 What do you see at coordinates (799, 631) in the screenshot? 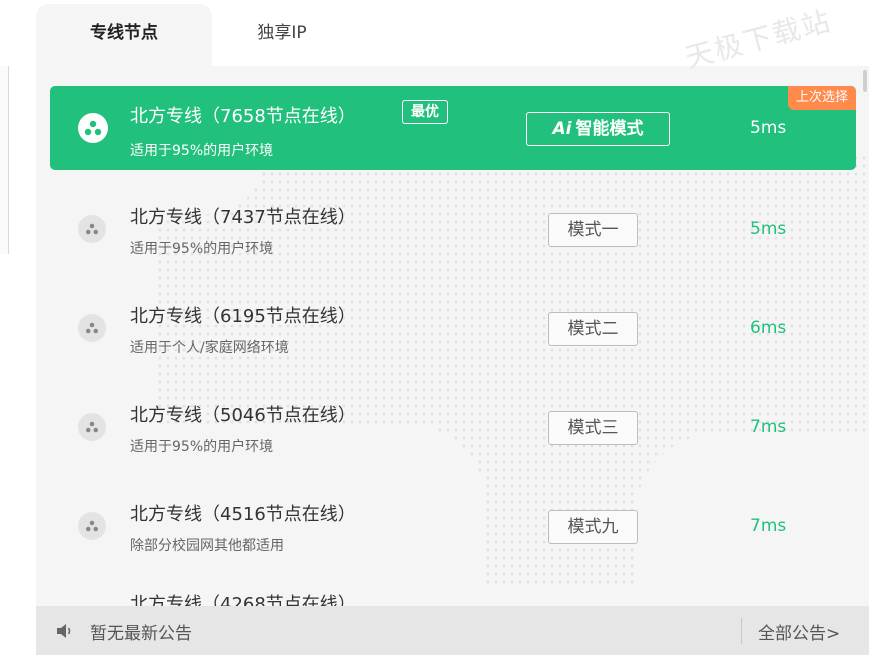
I see `all-notices-link: 全部公告>` at bounding box center [799, 631].